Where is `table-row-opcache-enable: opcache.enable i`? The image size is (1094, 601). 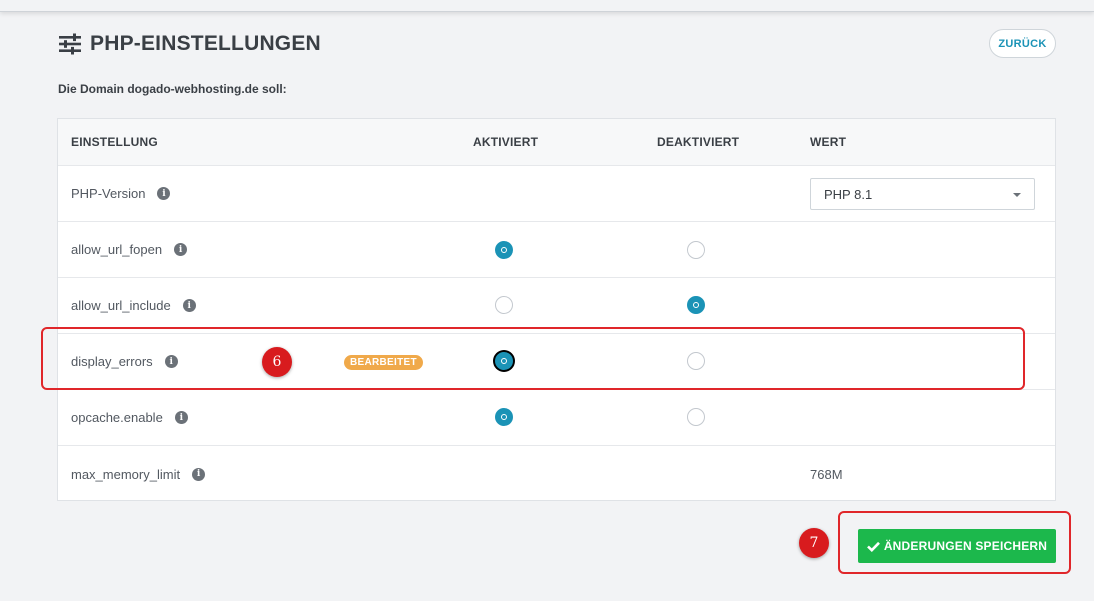 table-row-opcache-enable: opcache.enable i is located at coordinates (556, 418).